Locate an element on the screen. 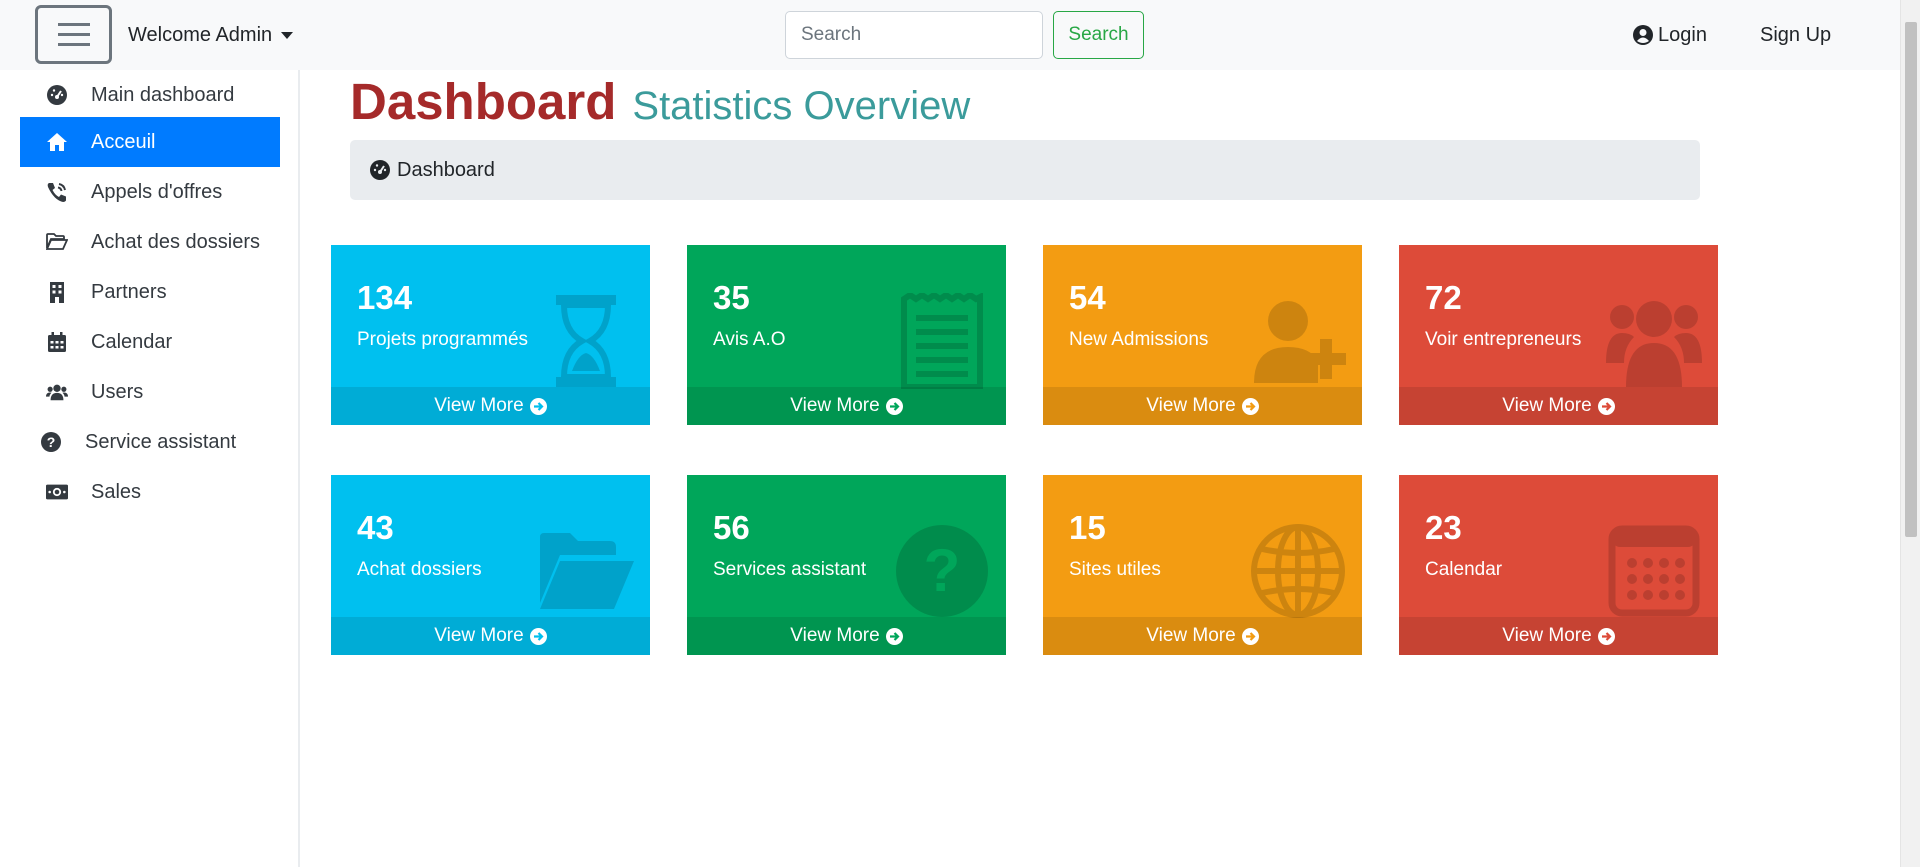  page-scrollbar is located at coordinates (1910, 433).